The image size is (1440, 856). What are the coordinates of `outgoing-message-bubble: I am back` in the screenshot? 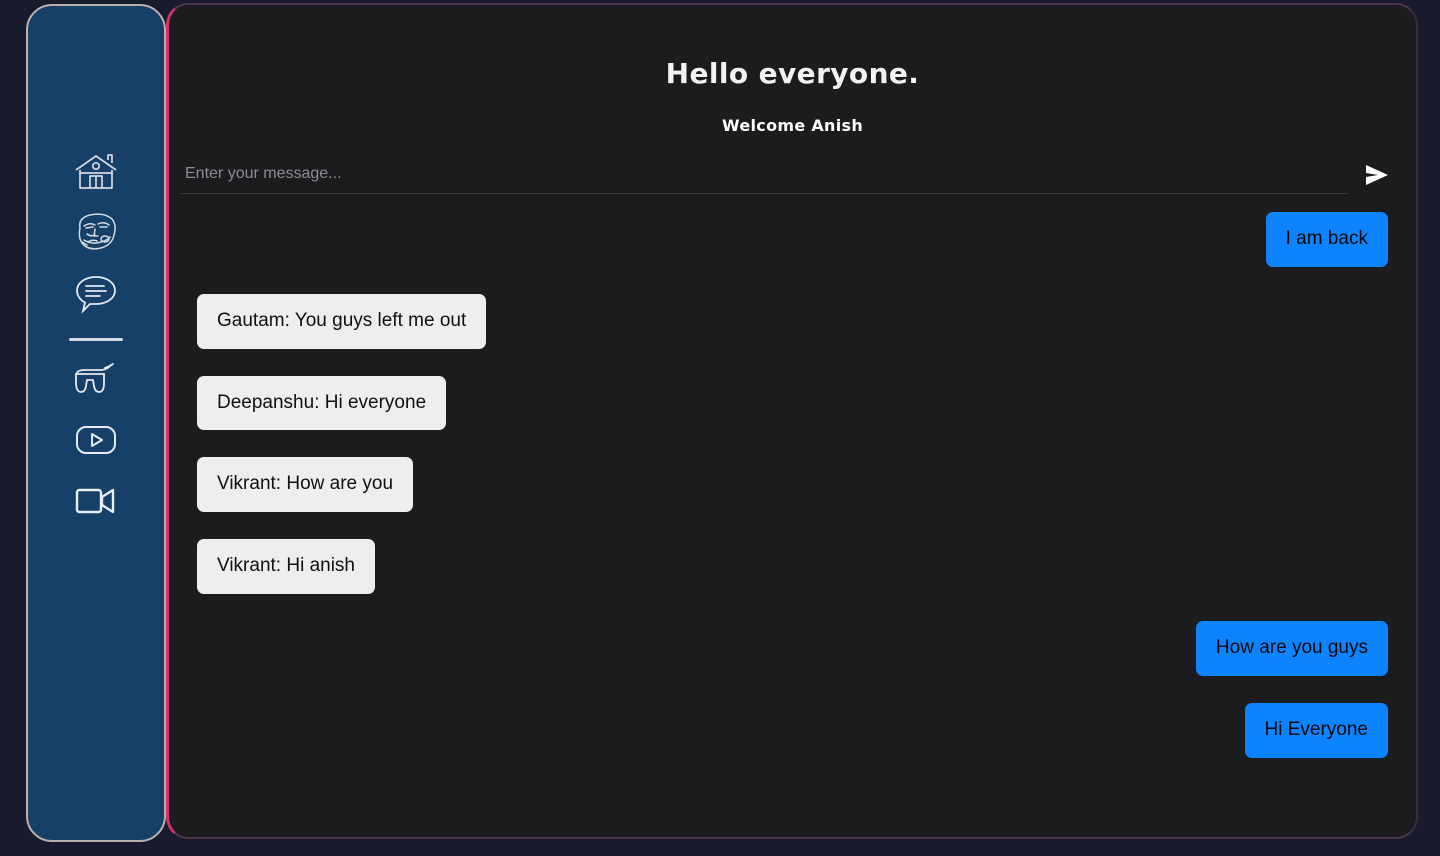 It's located at (1326, 239).